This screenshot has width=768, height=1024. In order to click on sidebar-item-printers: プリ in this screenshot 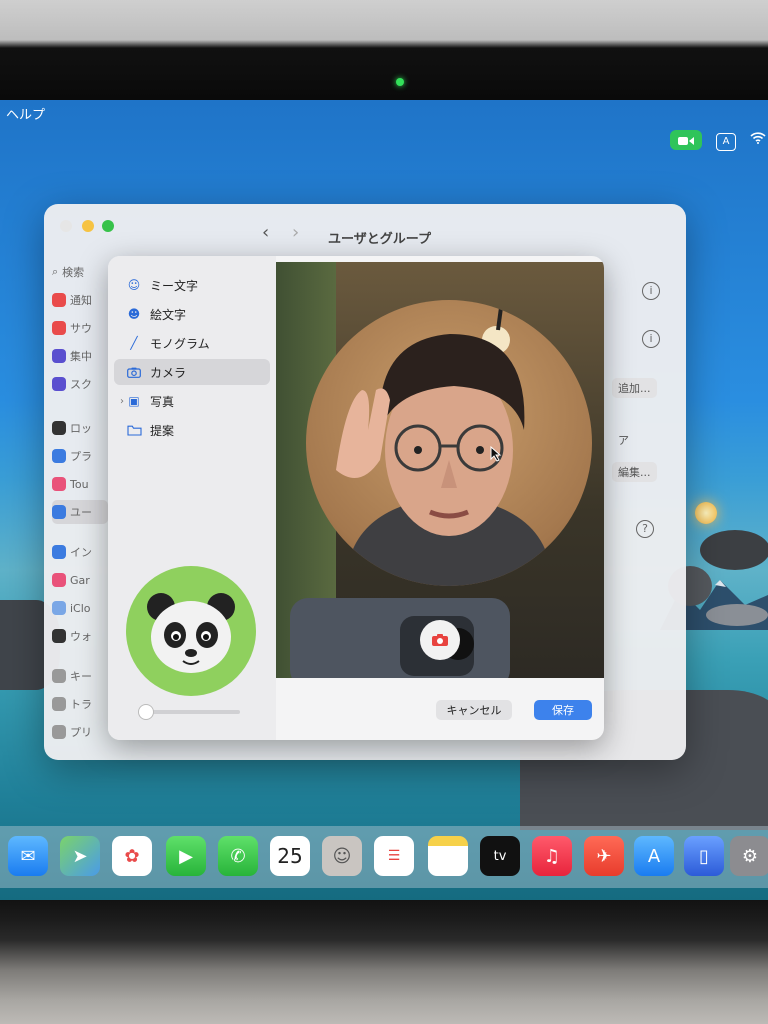, I will do `click(80, 732)`.